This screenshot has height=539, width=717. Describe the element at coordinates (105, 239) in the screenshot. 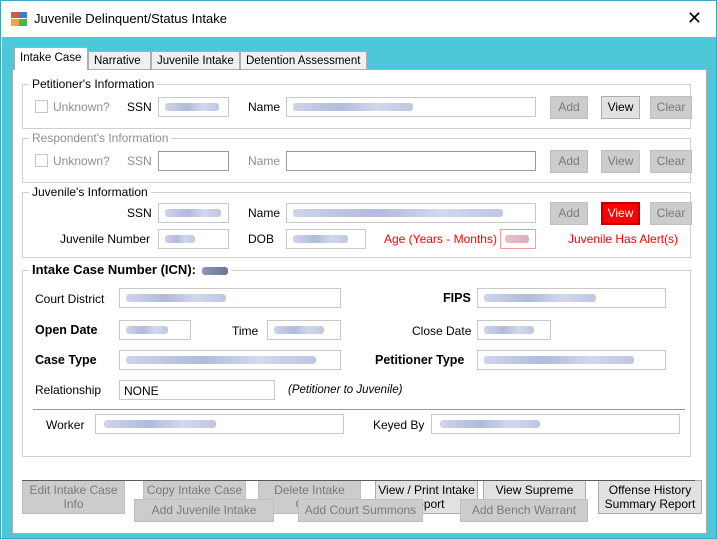

I see `juvenile-number-label: Juvenile Number` at that location.